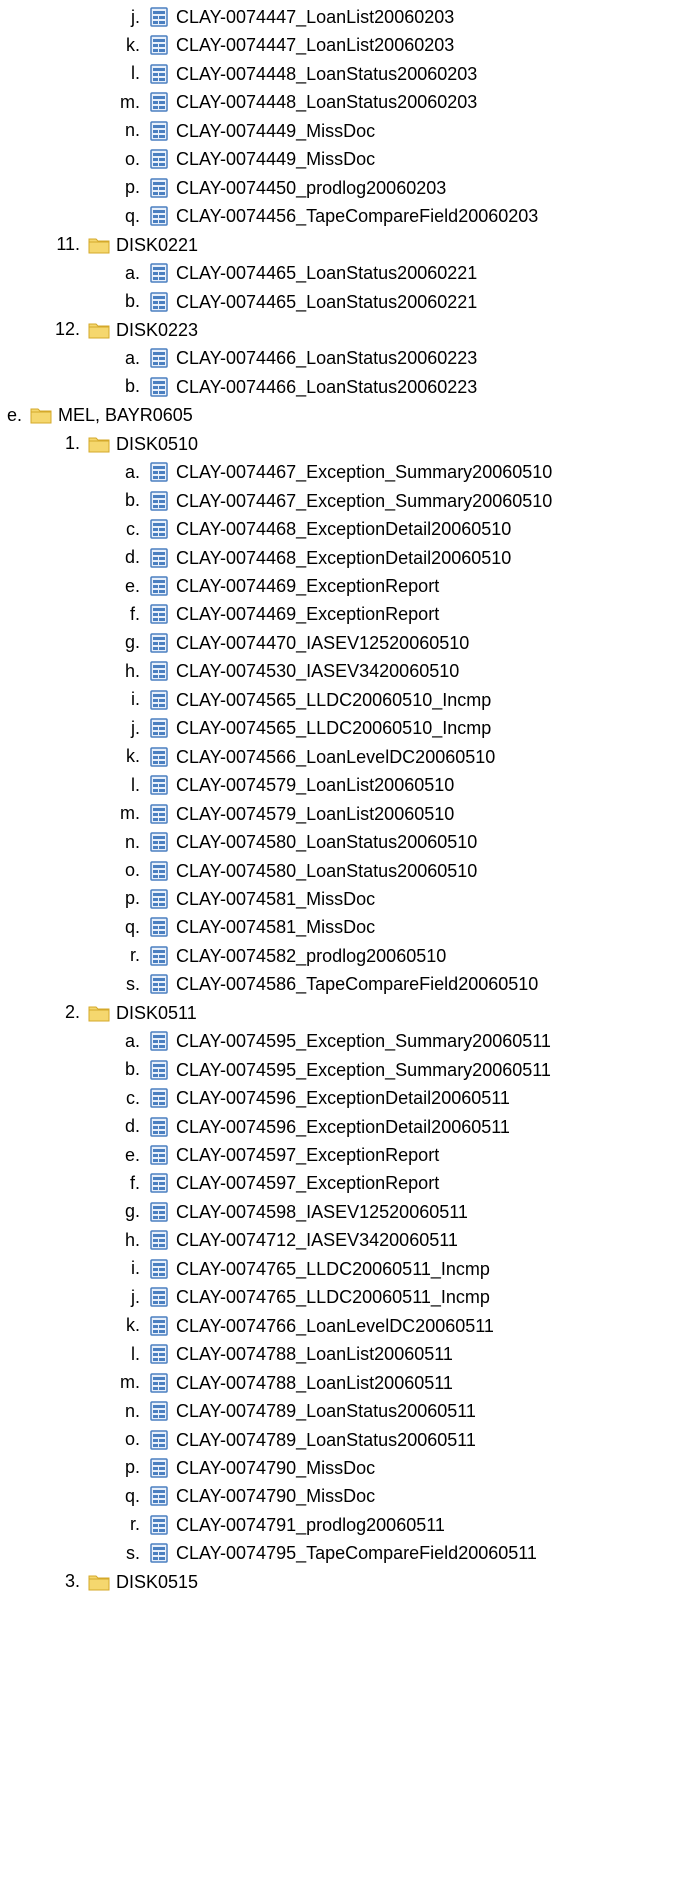  What do you see at coordinates (295, 558) in the screenshot?
I see `file-row: d. CLAY-0074468_ExceptionDetail20060510` at bounding box center [295, 558].